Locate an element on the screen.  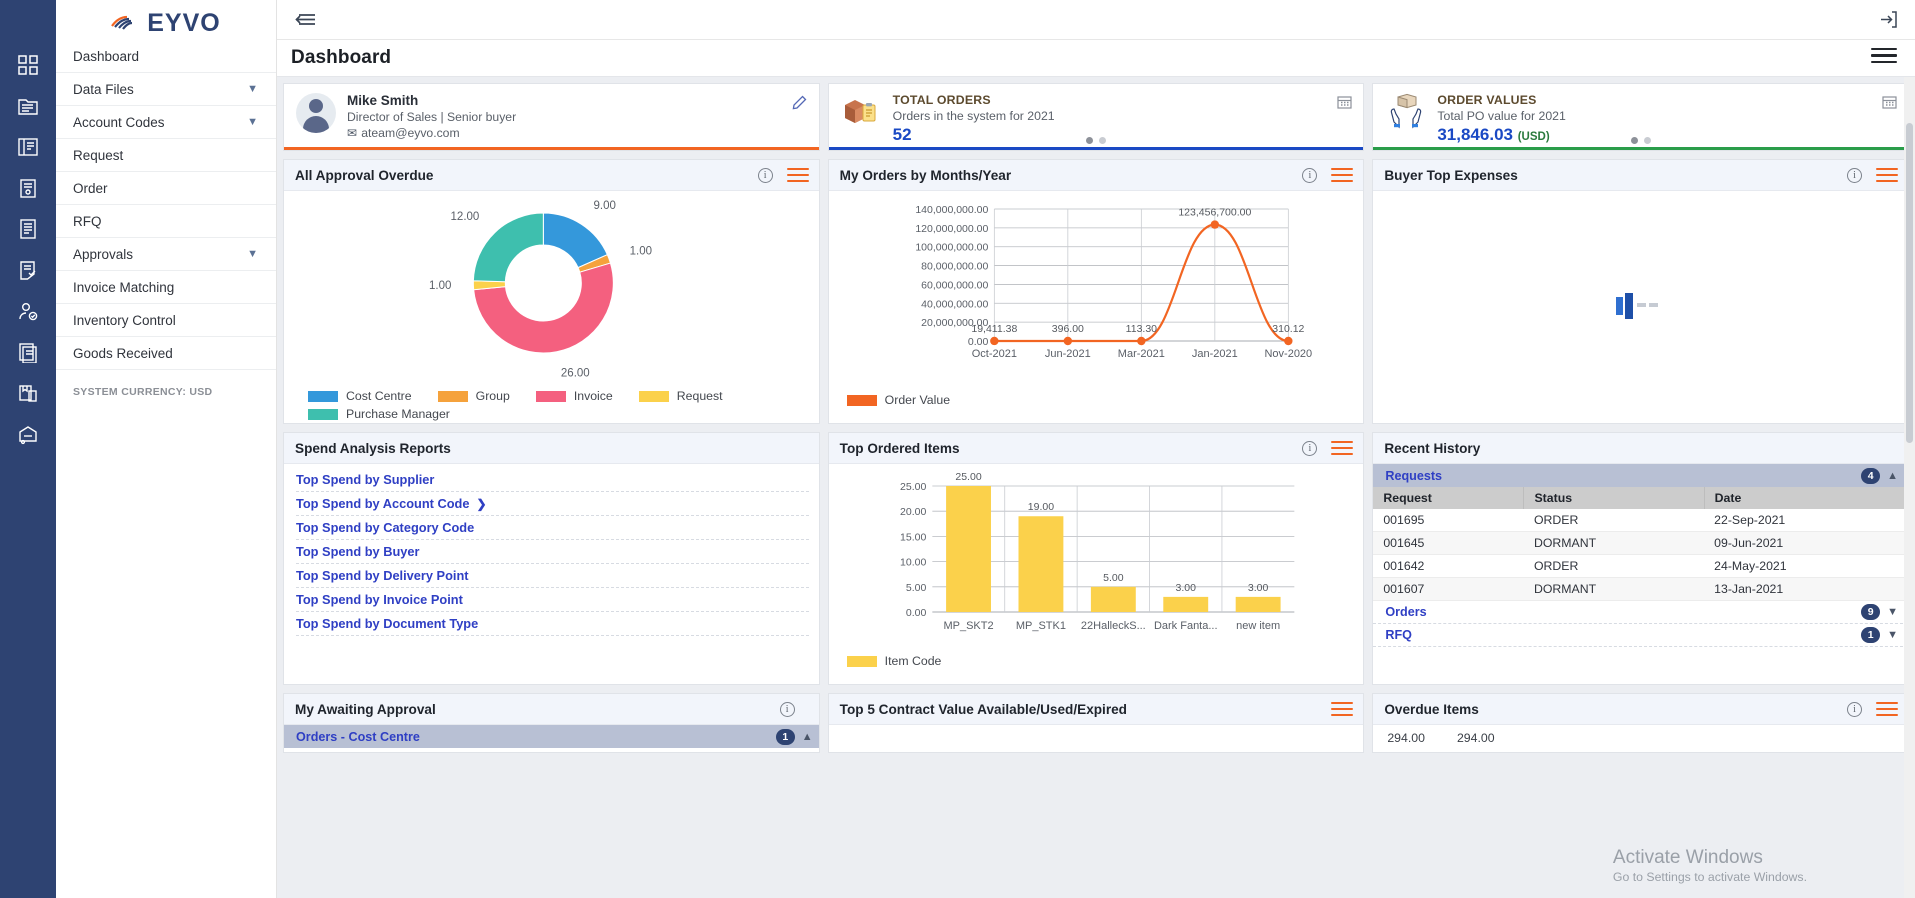
table-cell: DORMANT is located at coordinates (1614, 589).